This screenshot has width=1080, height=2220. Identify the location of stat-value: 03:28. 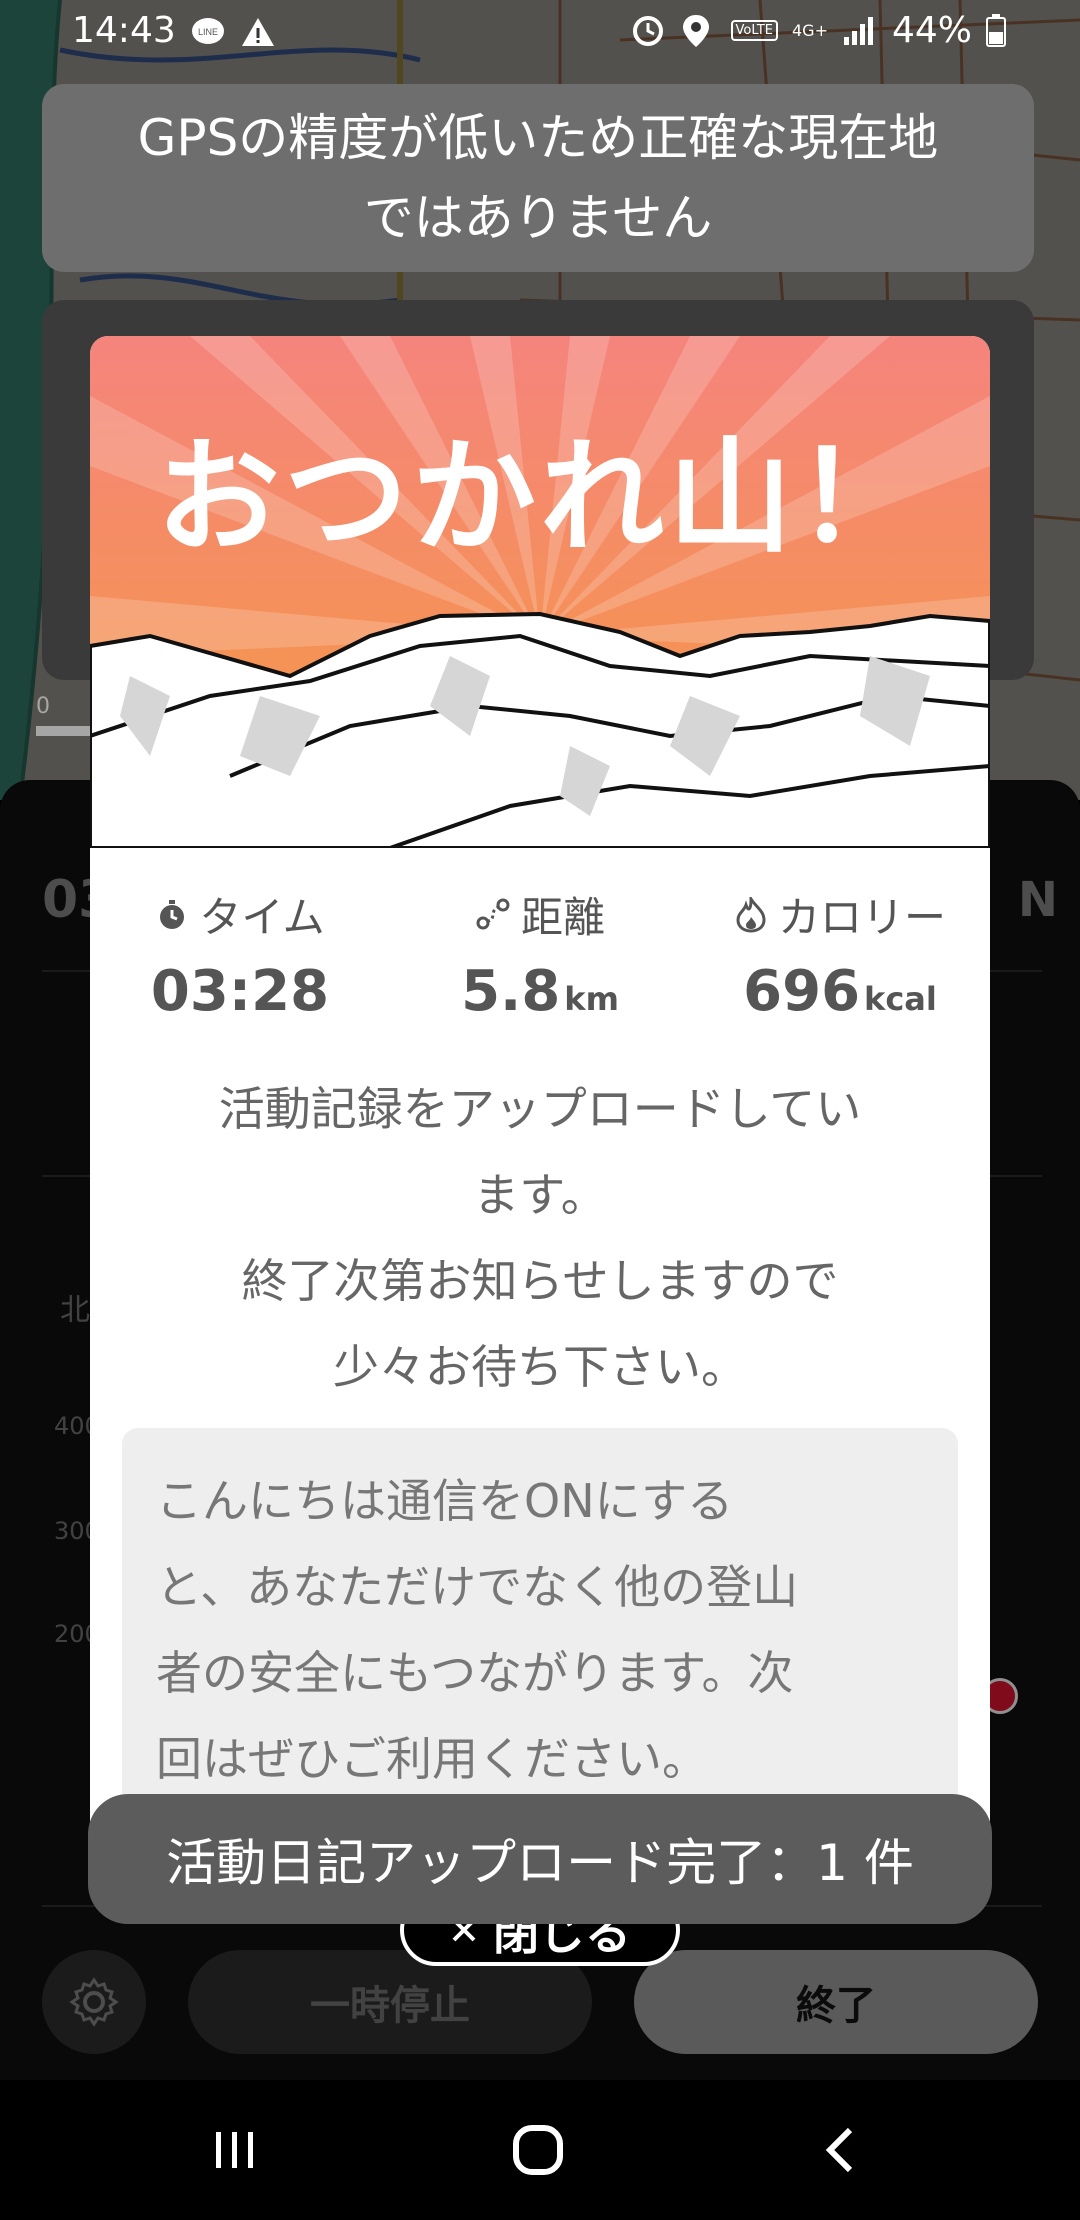
(240, 991).